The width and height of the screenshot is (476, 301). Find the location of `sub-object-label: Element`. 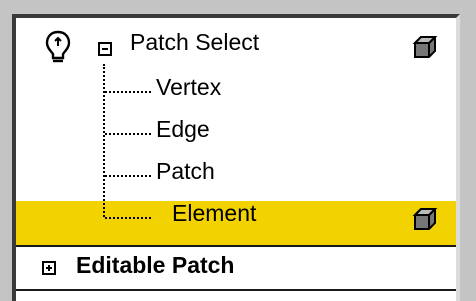

sub-object-label: Element is located at coordinates (214, 213).